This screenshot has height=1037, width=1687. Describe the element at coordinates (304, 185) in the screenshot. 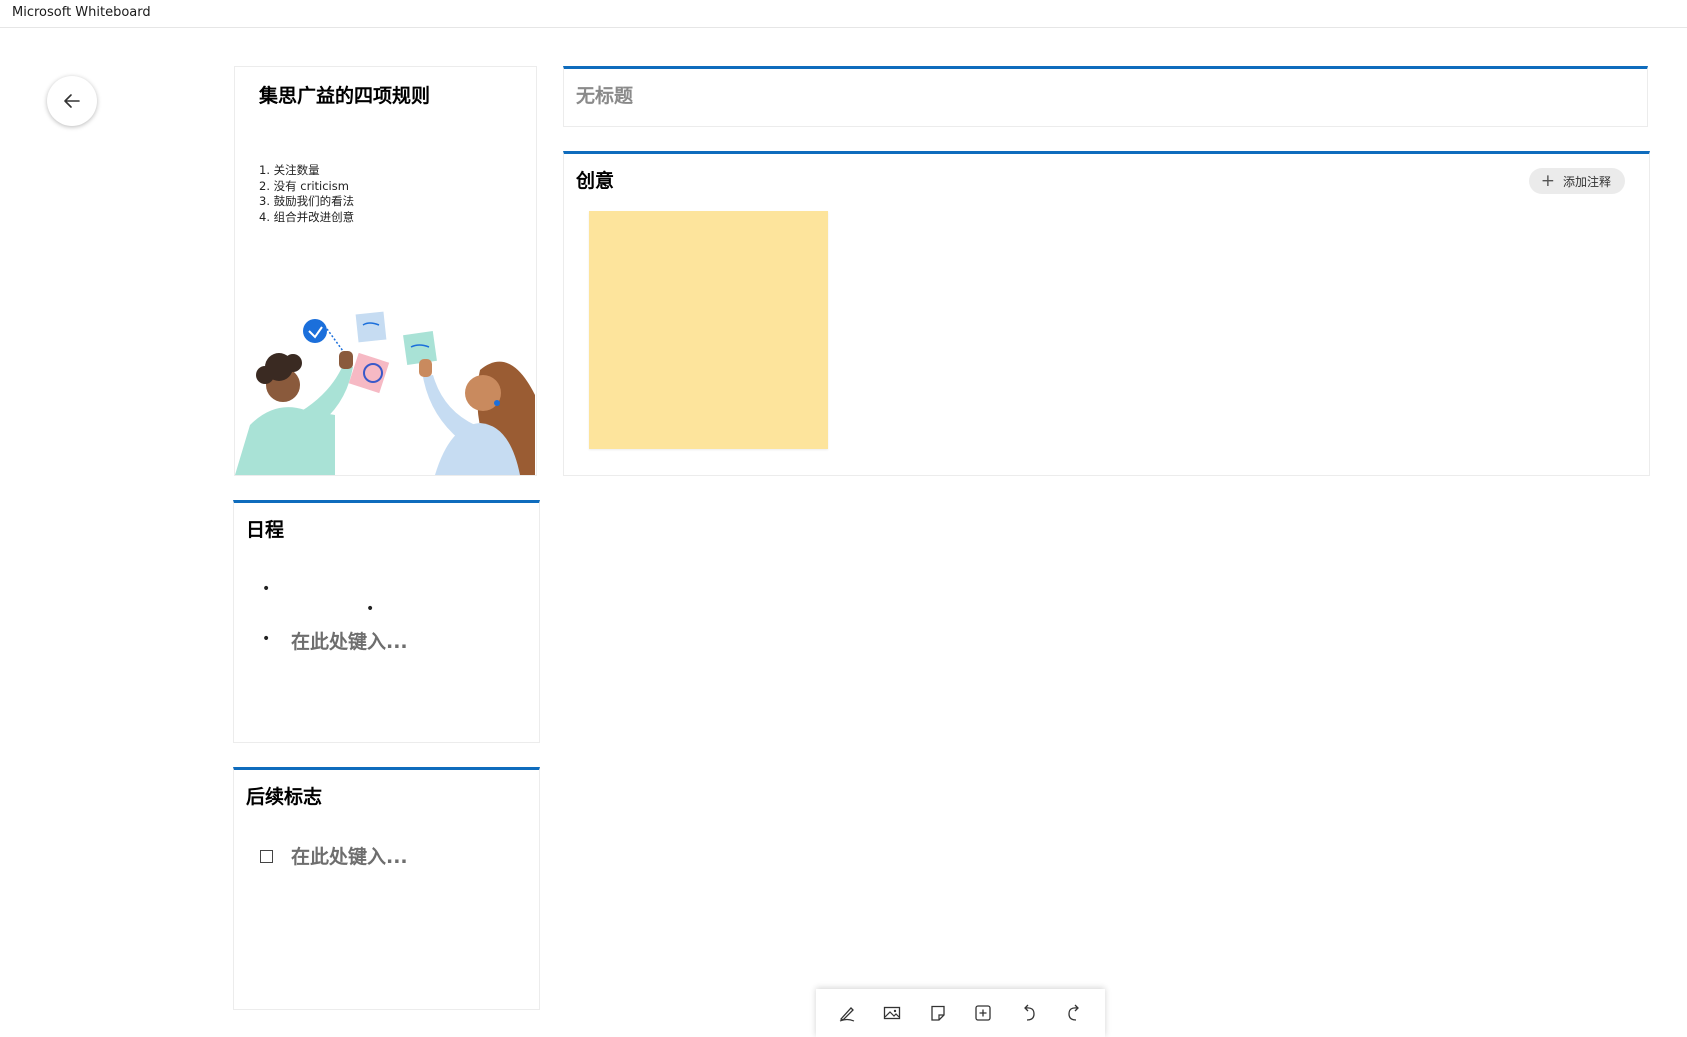

I see `rule-item: 2. 没有 criticism` at that location.